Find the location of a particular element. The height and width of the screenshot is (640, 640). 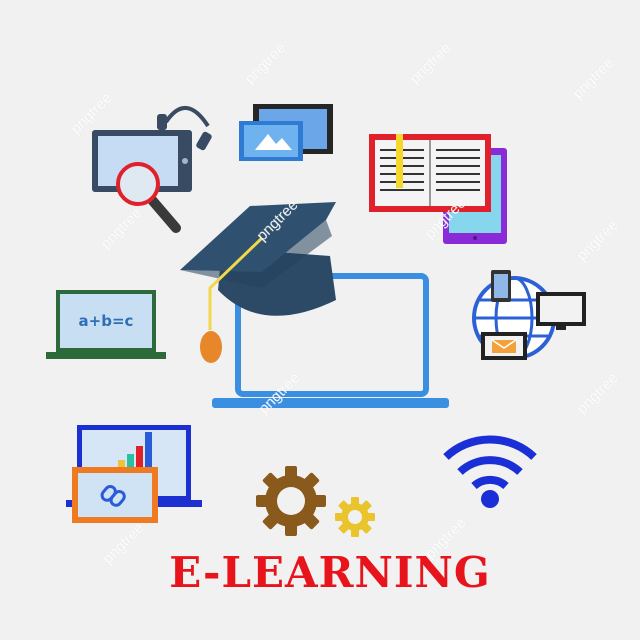

gear-icon is located at coordinates (315, 501).